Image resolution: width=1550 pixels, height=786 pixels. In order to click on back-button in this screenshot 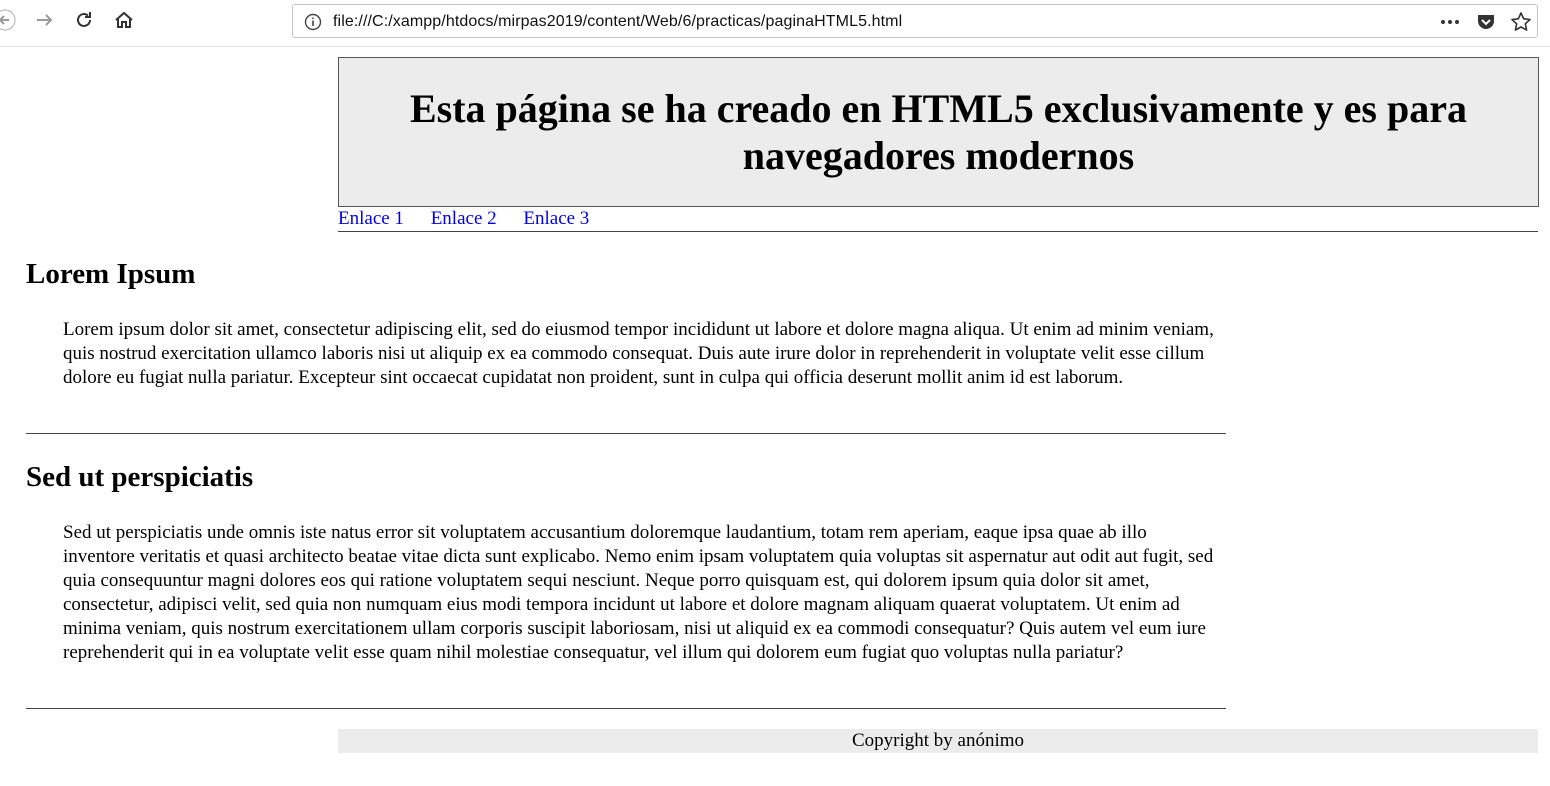, I will do `click(10, 22)`.